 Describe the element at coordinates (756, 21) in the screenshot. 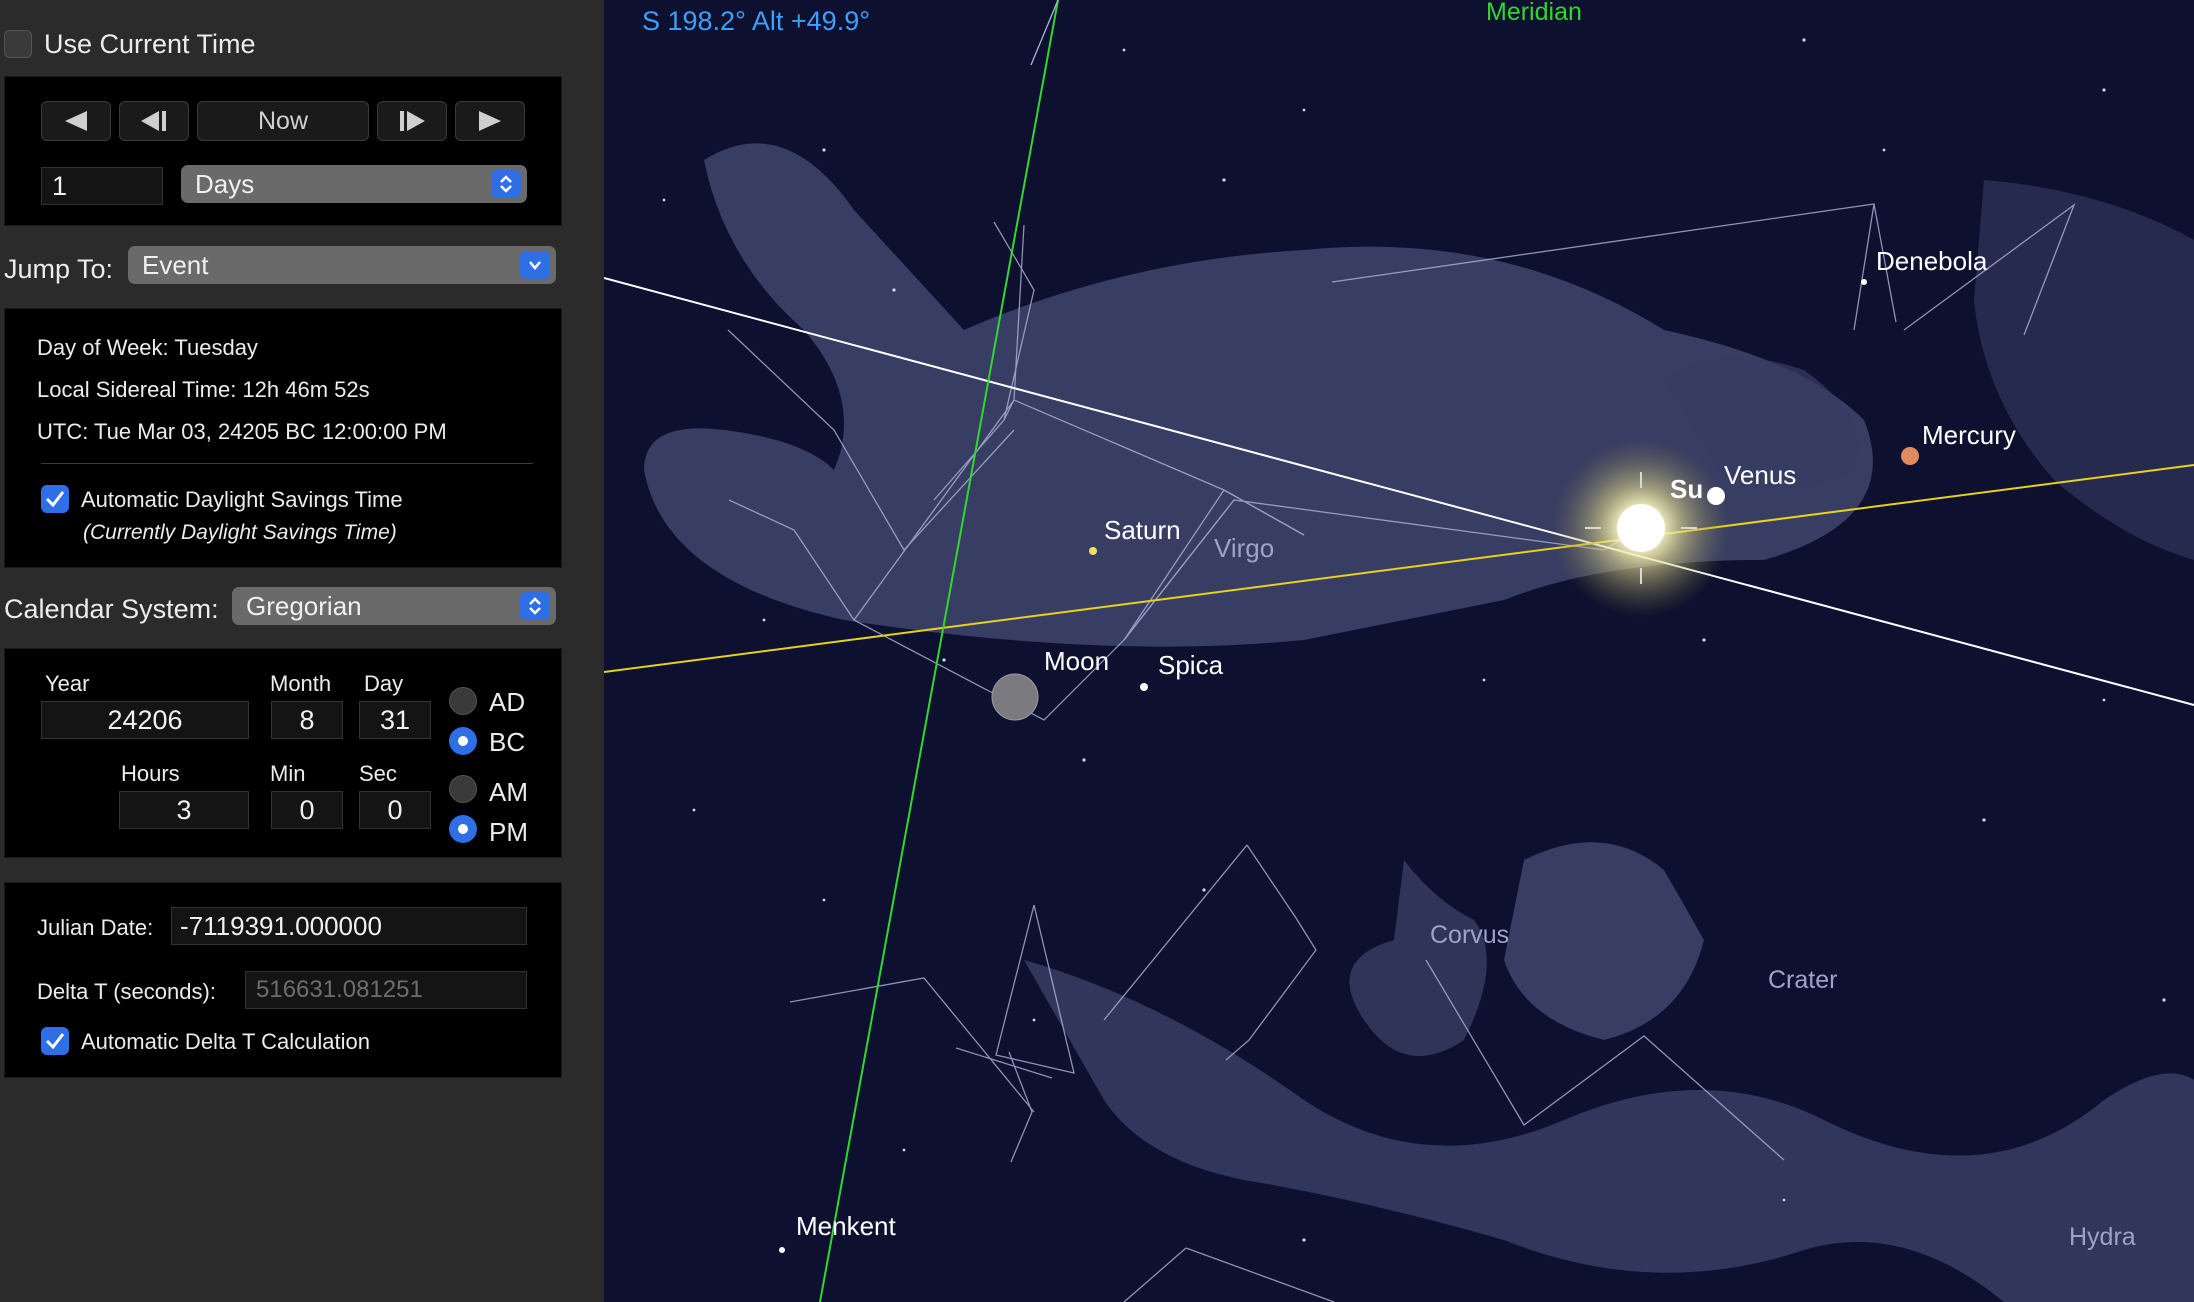

I see `direction-readout: S 198.2° Alt +49.9°` at that location.